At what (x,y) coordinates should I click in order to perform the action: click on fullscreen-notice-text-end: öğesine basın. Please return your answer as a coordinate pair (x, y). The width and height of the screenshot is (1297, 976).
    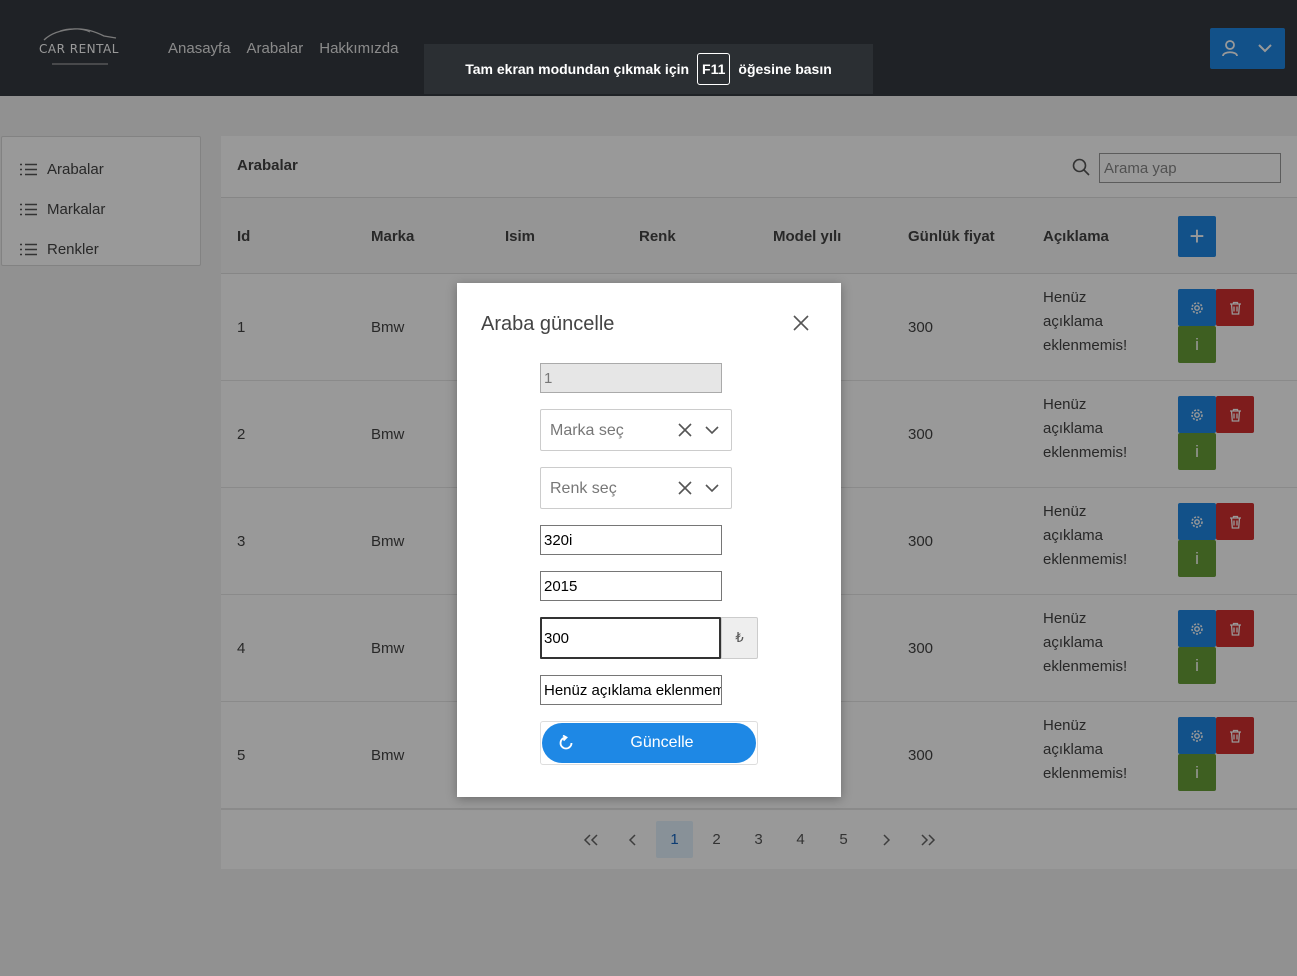
    Looking at the image, I should click on (785, 69).